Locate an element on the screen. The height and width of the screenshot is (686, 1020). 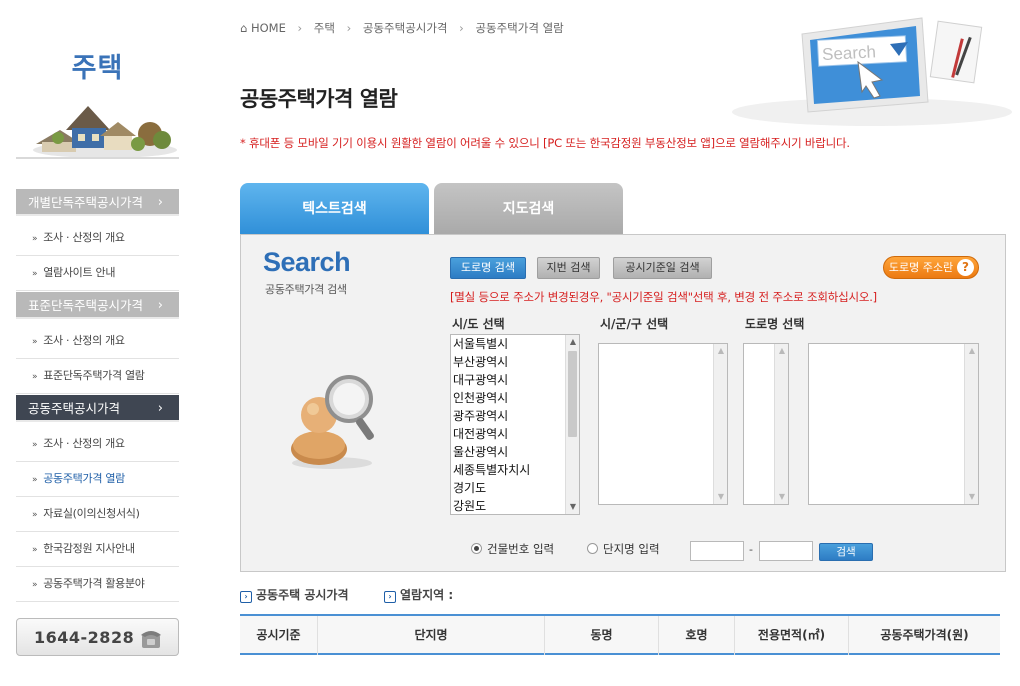
col-complex-name: 단지명 is located at coordinates (431, 635).